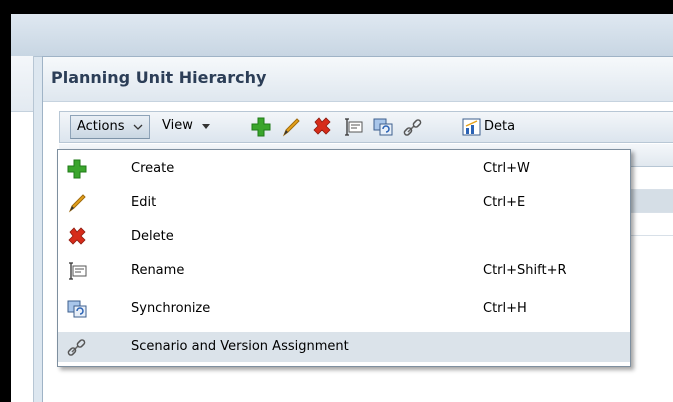  Describe the element at coordinates (358, 79) in the screenshot. I see `panel-header: Planning Unit Hierarchy` at that location.